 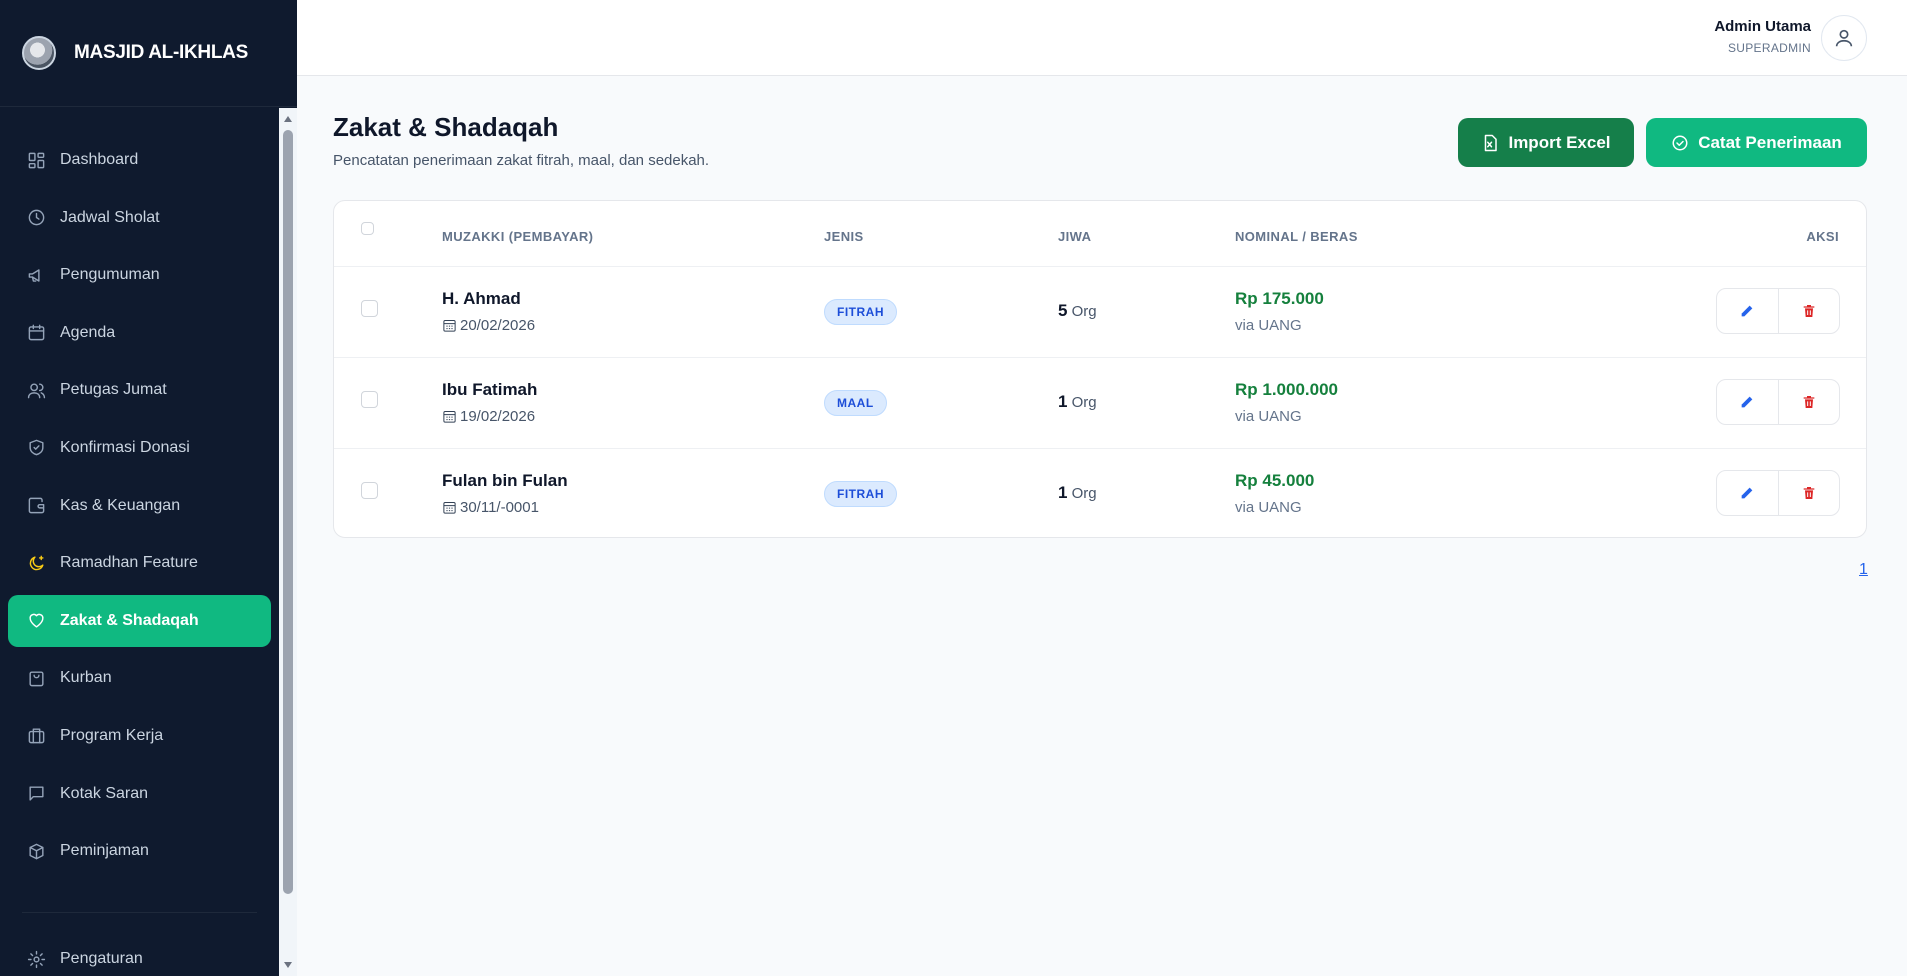 I want to click on sidebar-item-petugas-jumat: Petugas Jumat, so click(x=139, y=390).